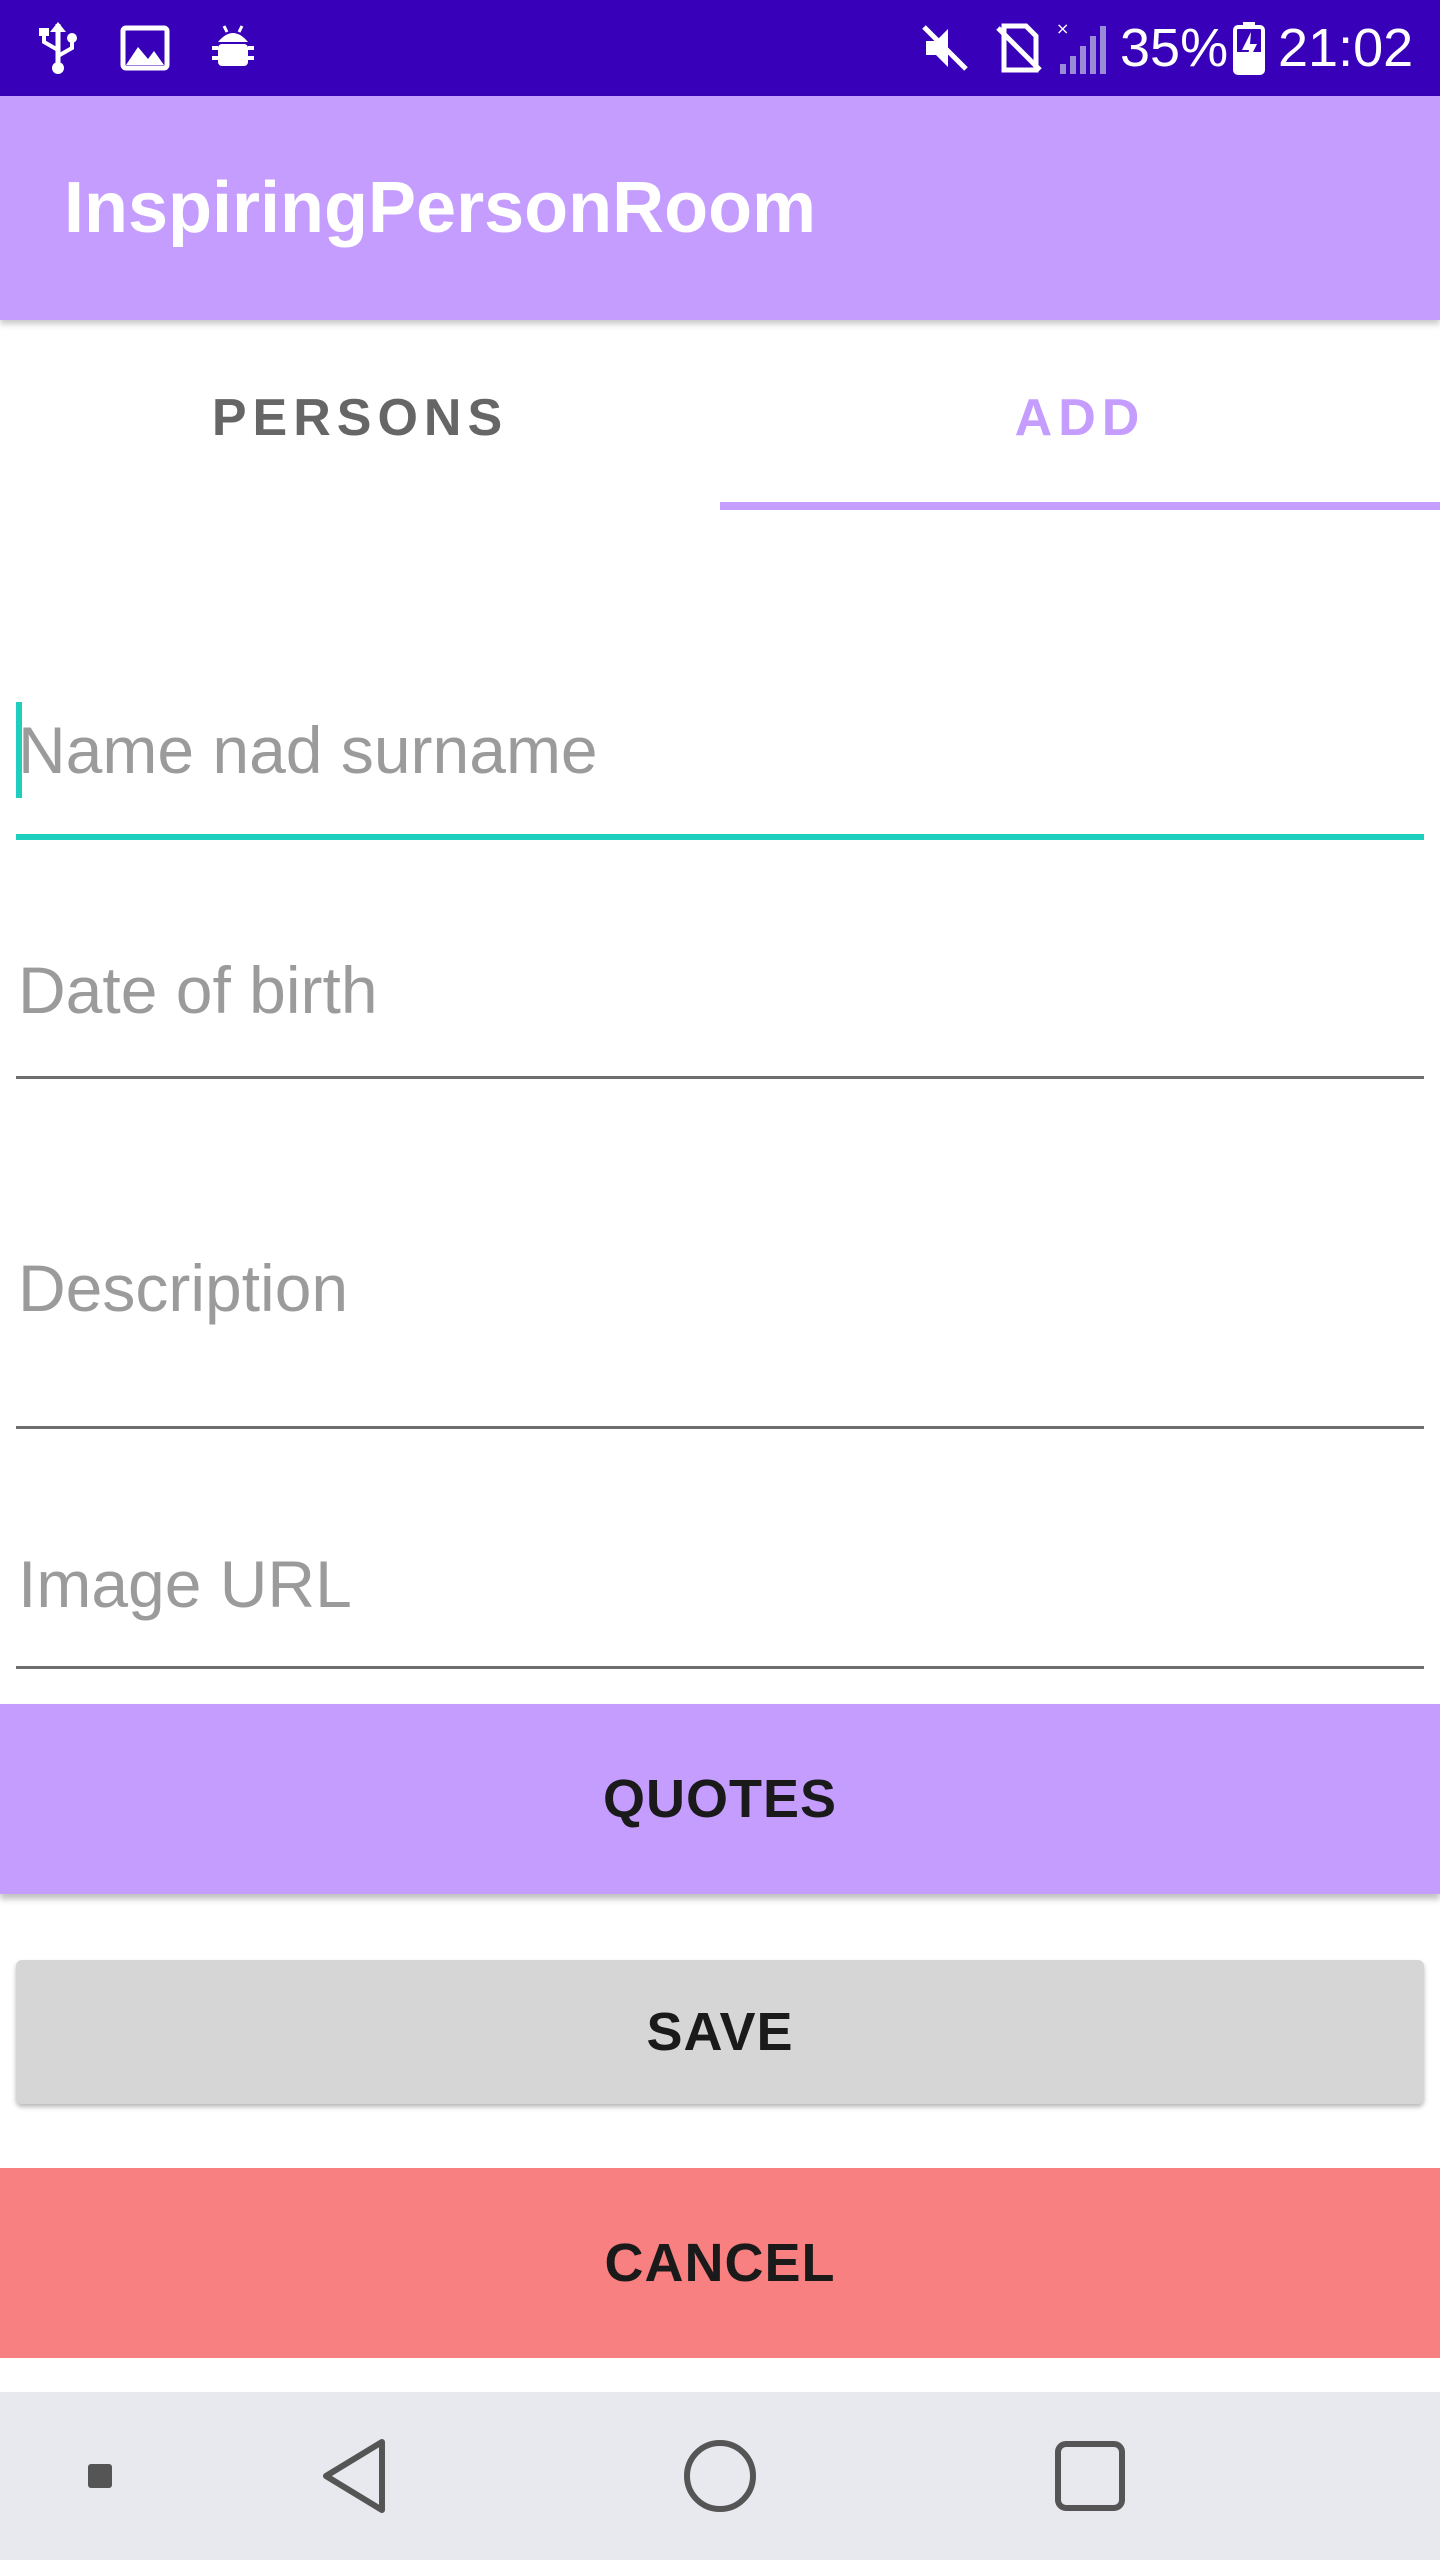  What do you see at coordinates (1083, 48) in the screenshot?
I see `signal-icon: ×` at bounding box center [1083, 48].